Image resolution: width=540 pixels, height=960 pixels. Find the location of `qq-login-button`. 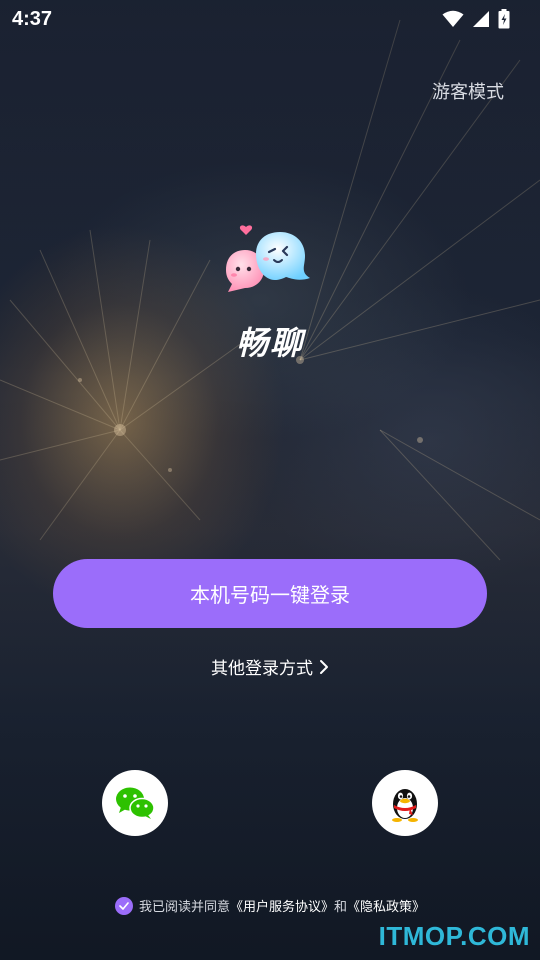

qq-login-button is located at coordinates (405, 803).